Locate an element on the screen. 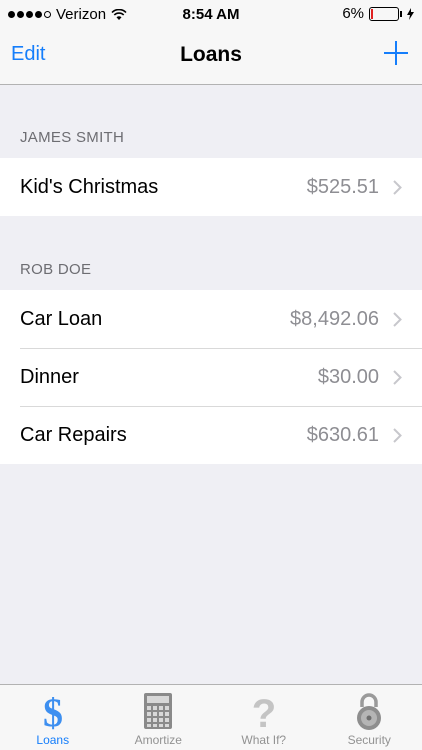 Image resolution: width=422 pixels, height=750 pixels. loan-title: Dinner is located at coordinates (49, 376).